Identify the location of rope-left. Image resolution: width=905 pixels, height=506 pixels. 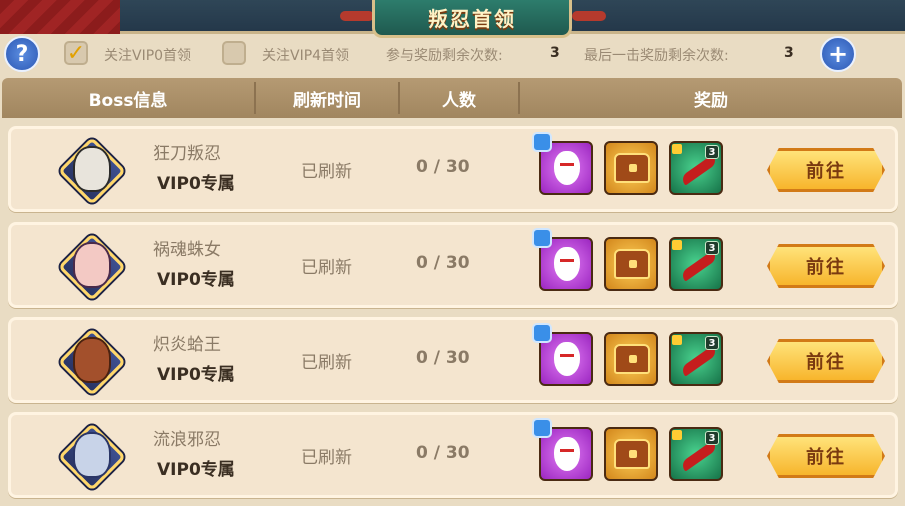
(357, 16).